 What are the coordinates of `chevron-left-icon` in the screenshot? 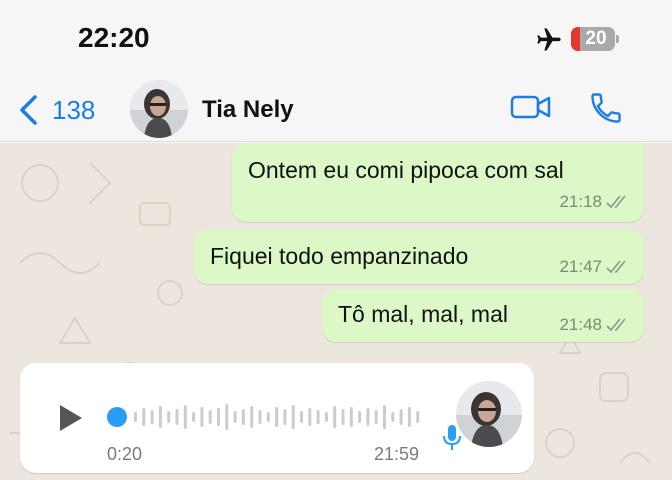 It's located at (28, 110).